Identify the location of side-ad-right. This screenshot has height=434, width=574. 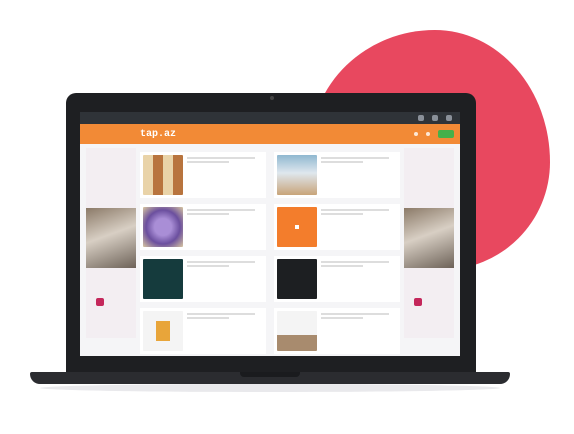
(429, 243).